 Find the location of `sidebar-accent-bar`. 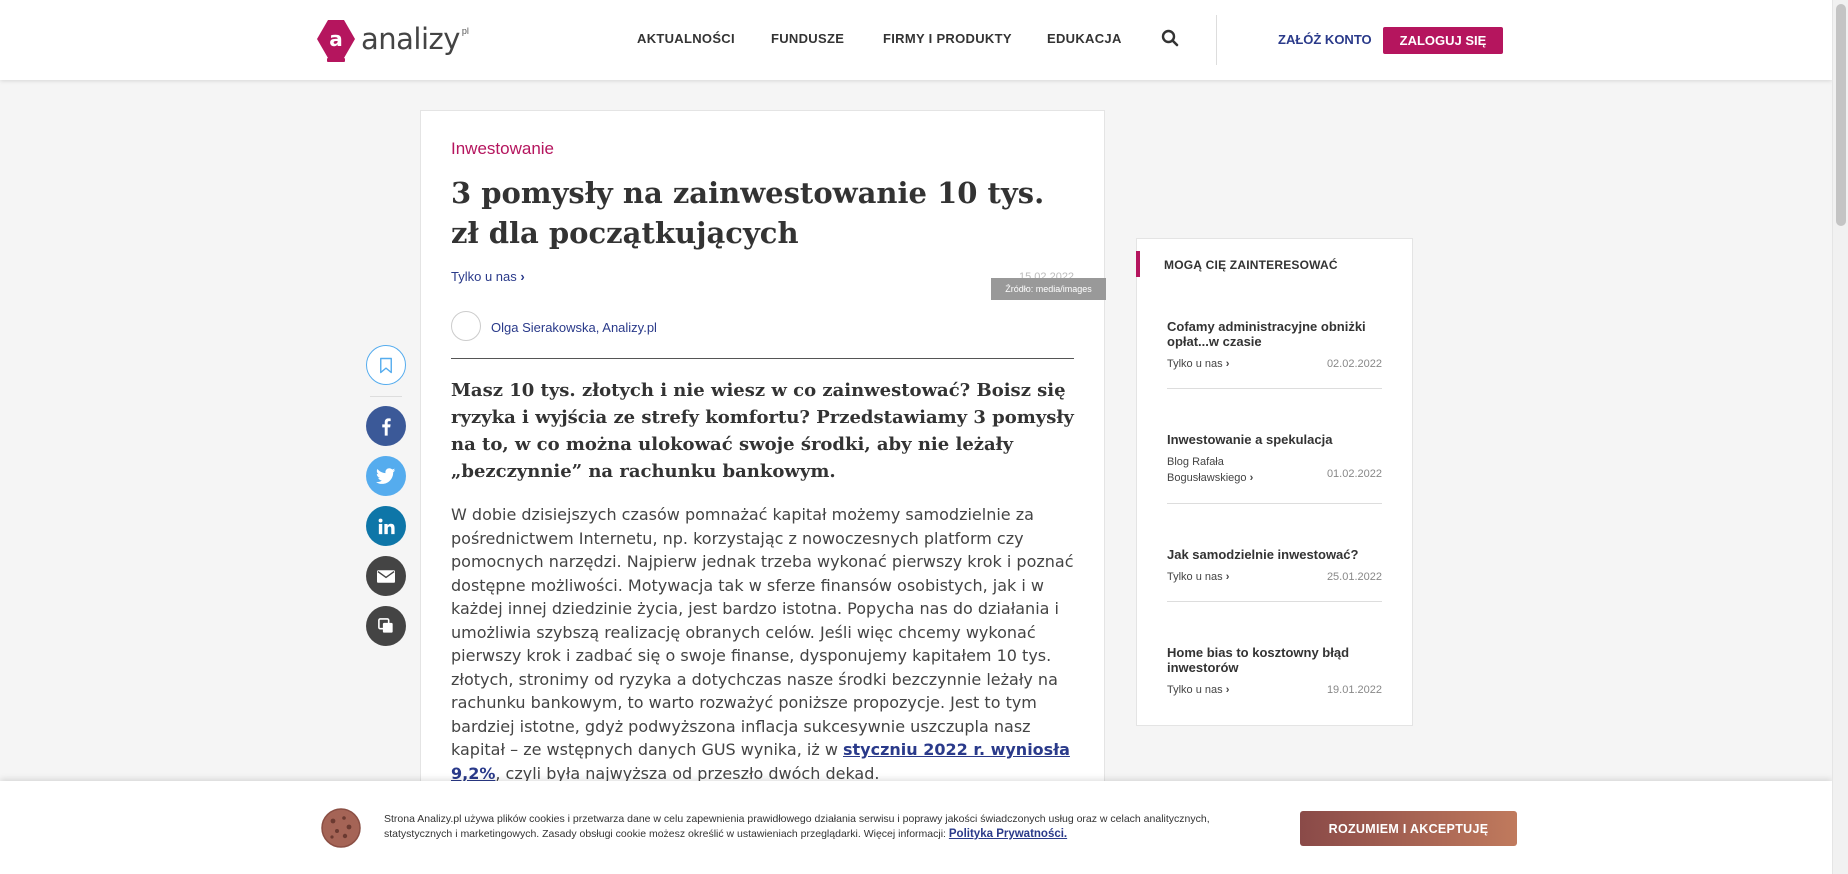

sidebar-accent-bar is located at coordinates (1138, 264).